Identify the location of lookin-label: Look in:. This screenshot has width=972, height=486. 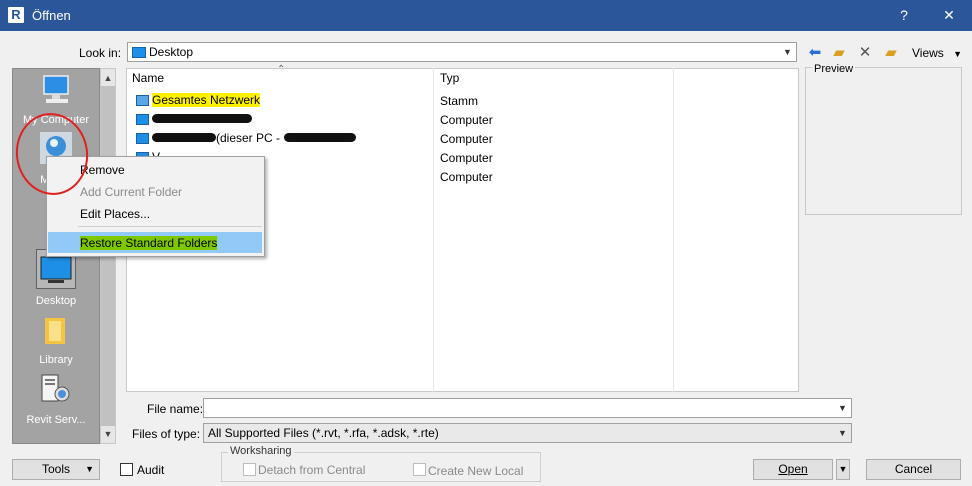
(100, 53).